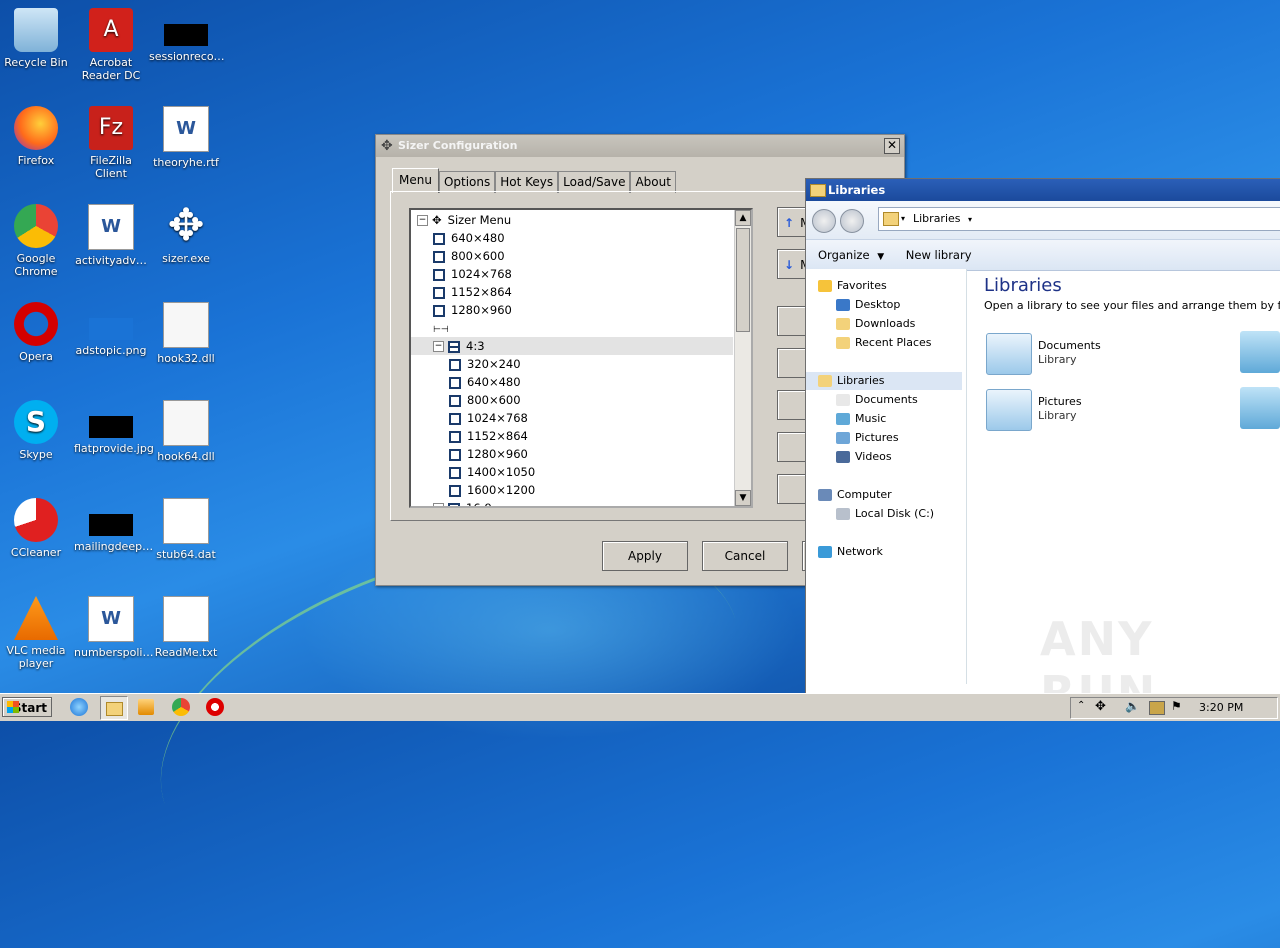  I want to click on tree-item-label: 1152×864, so click(481, 292).